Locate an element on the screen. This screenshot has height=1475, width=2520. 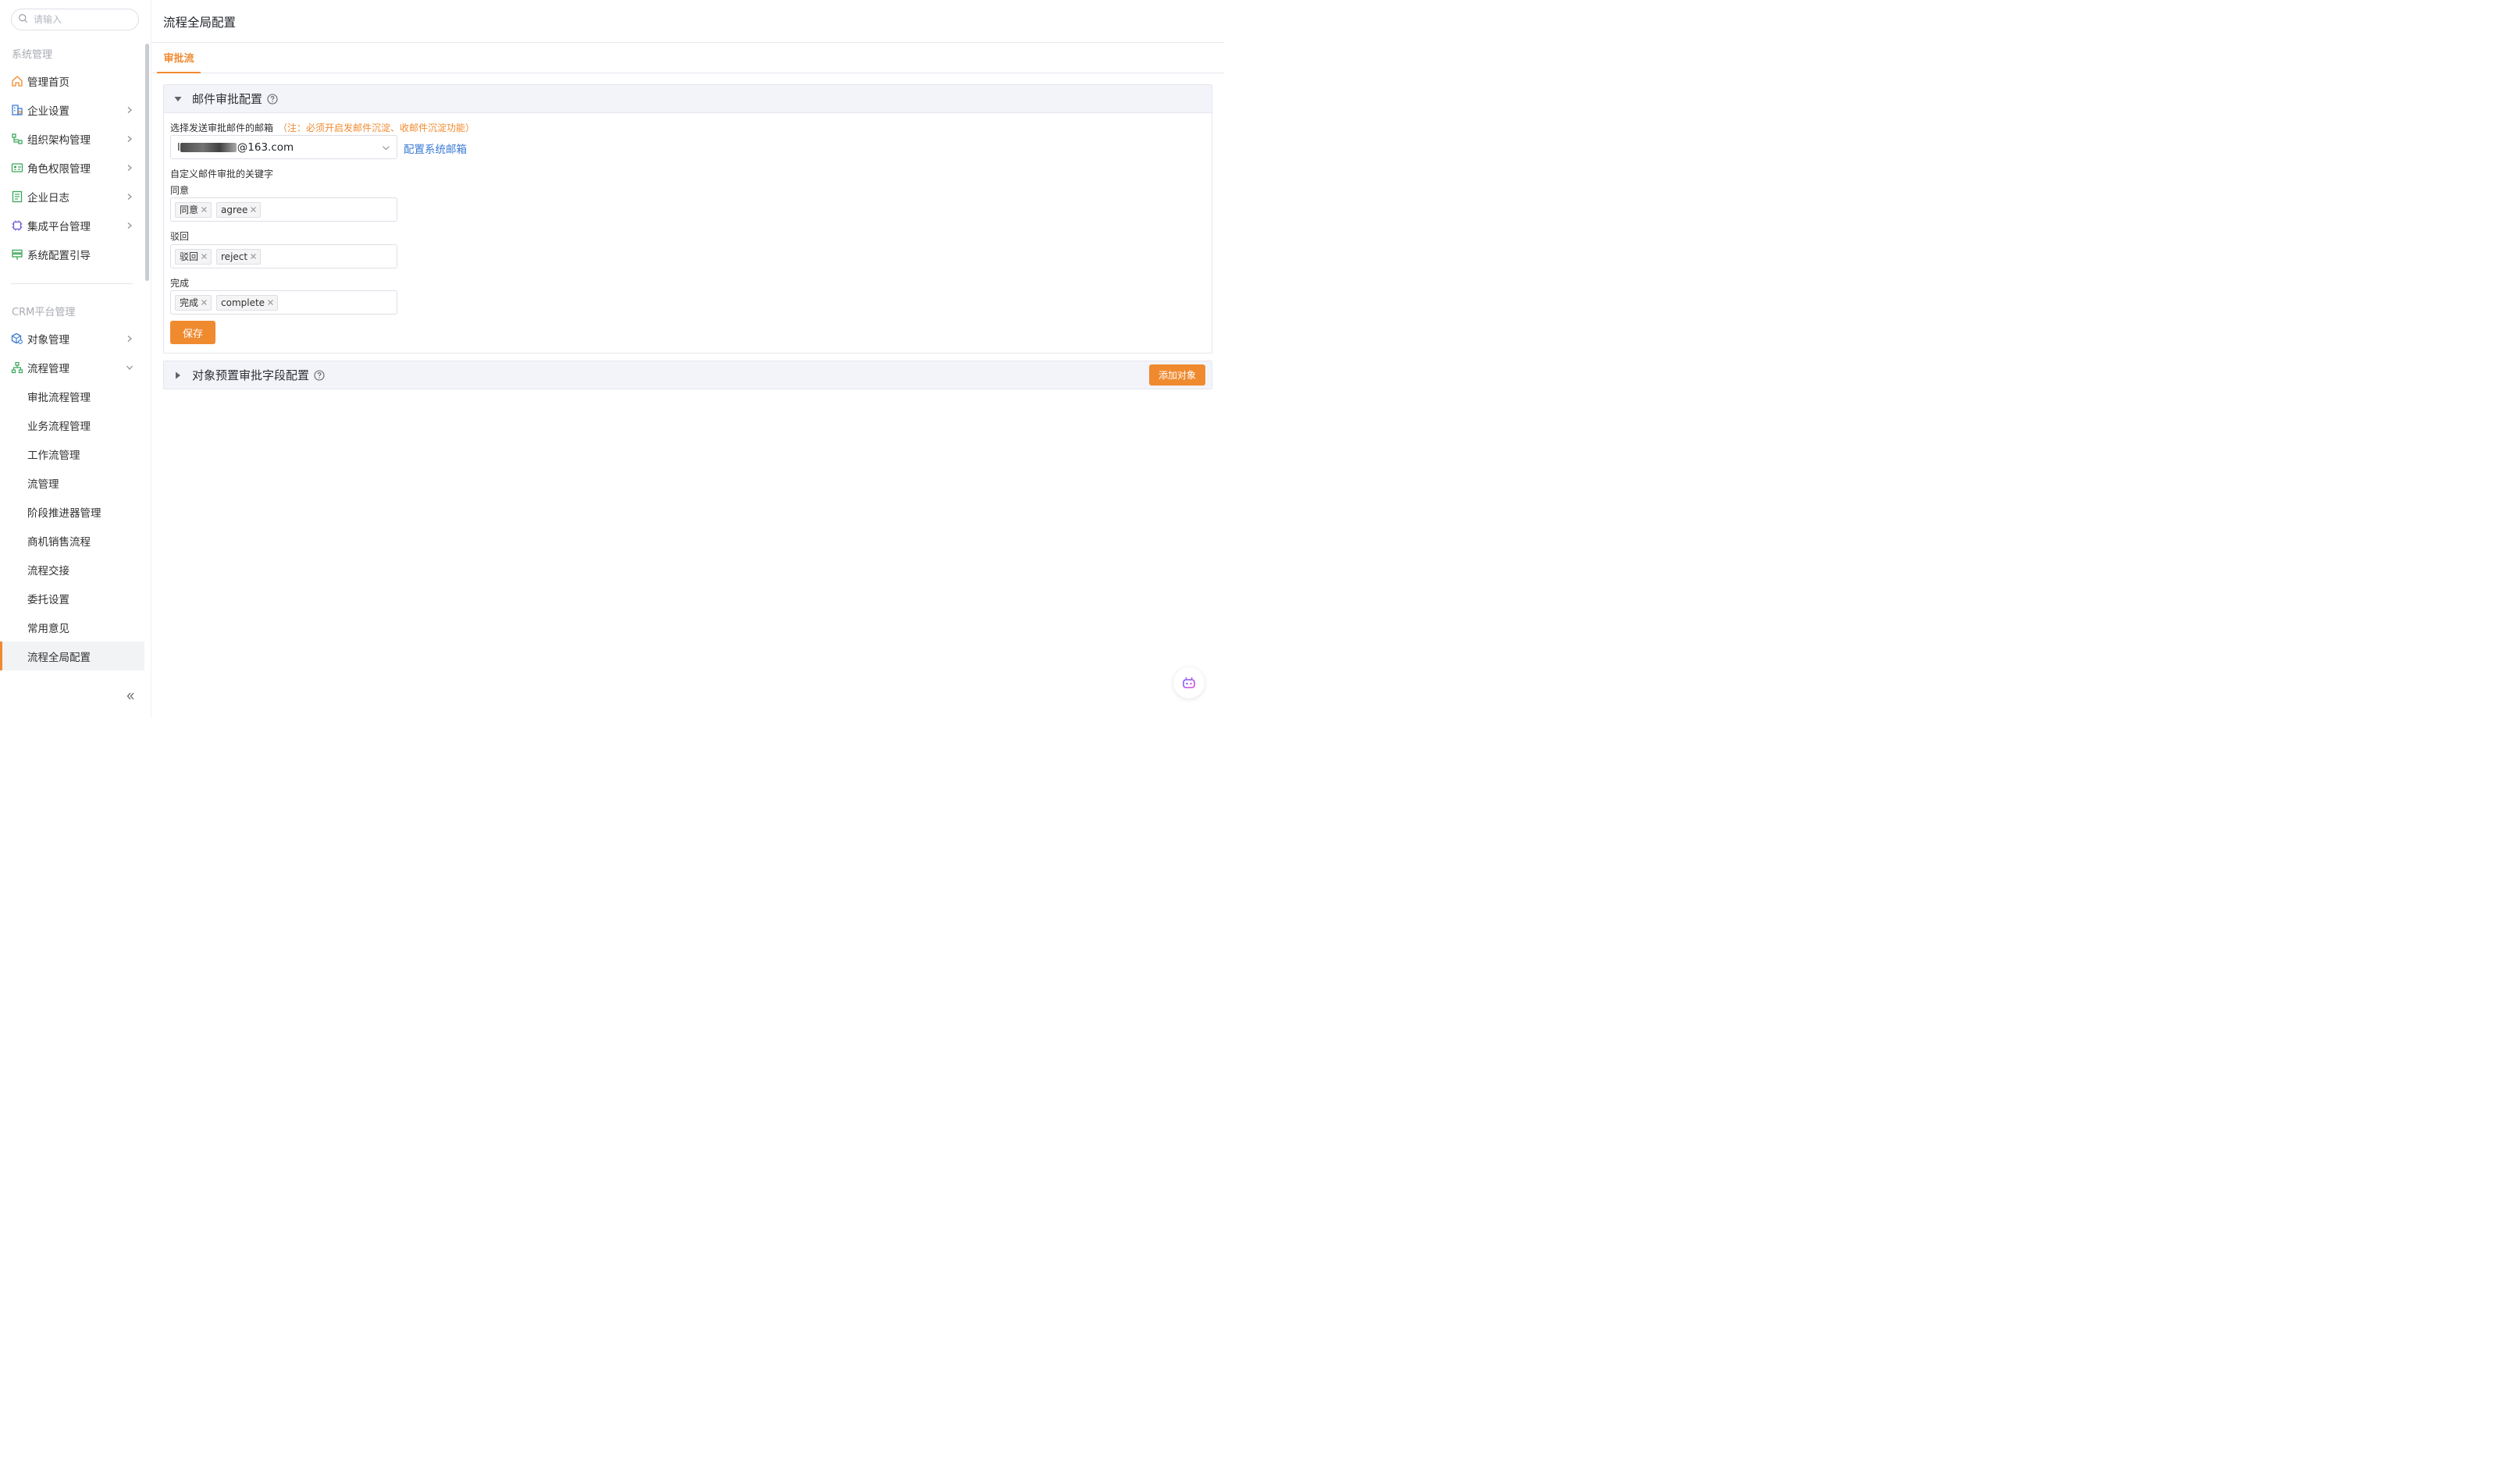
id-card-icon is located at coordinates (17, 168).